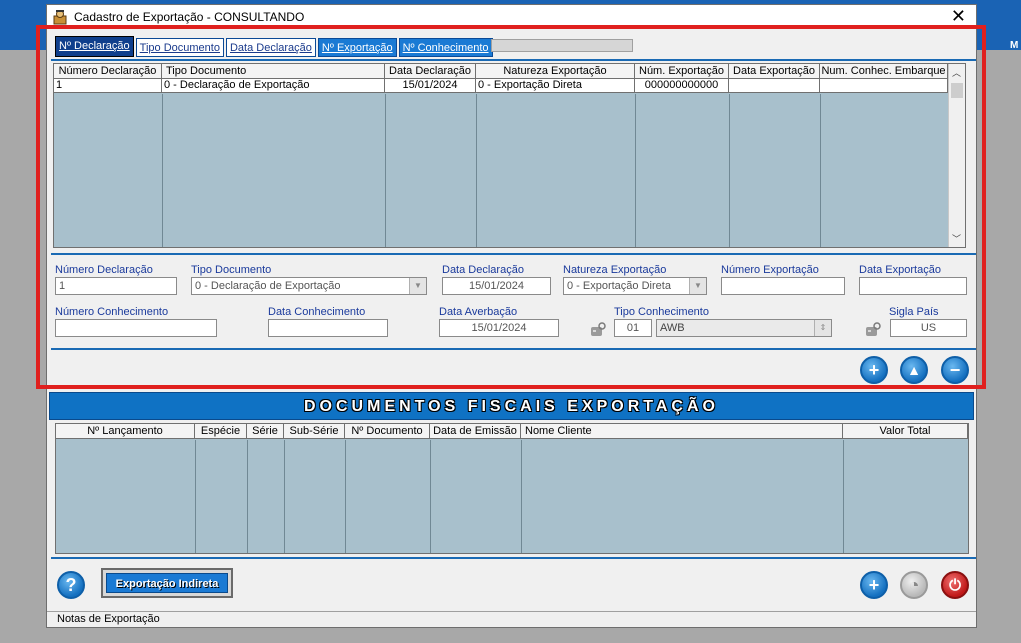 This screenshot has width=1021, height=643. What do you see at coordinates (874, 585) in the screenshot?
I see `add-document-button: +` at bounding box center [874, 585].